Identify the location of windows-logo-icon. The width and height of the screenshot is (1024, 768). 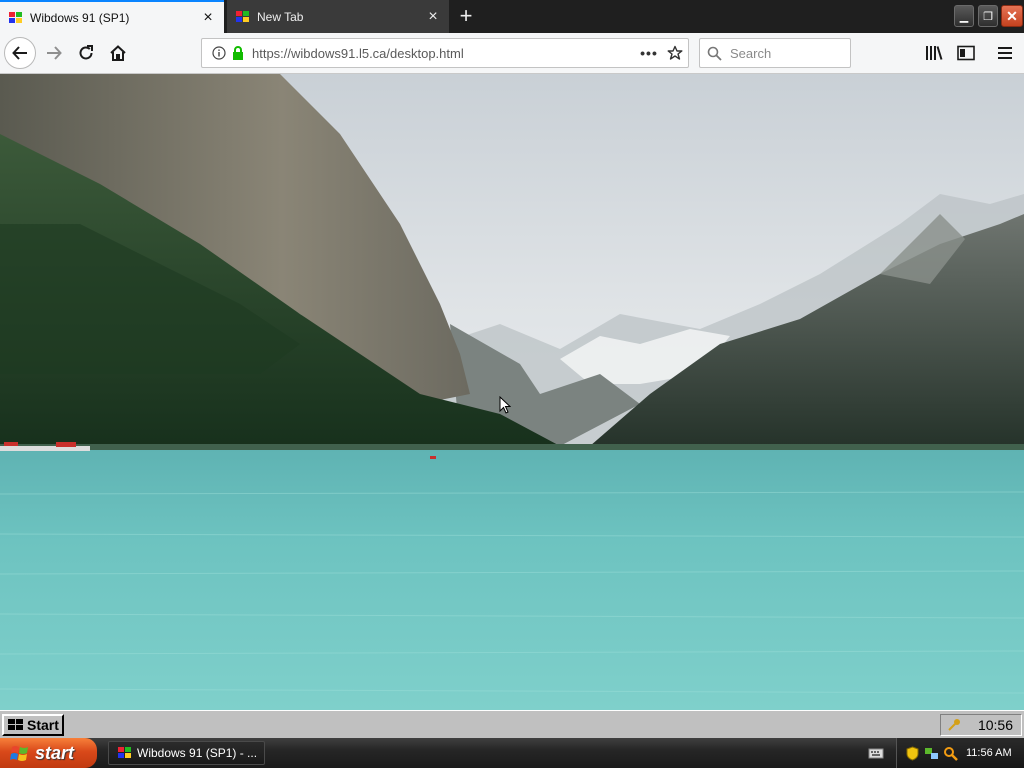
(15, 724).